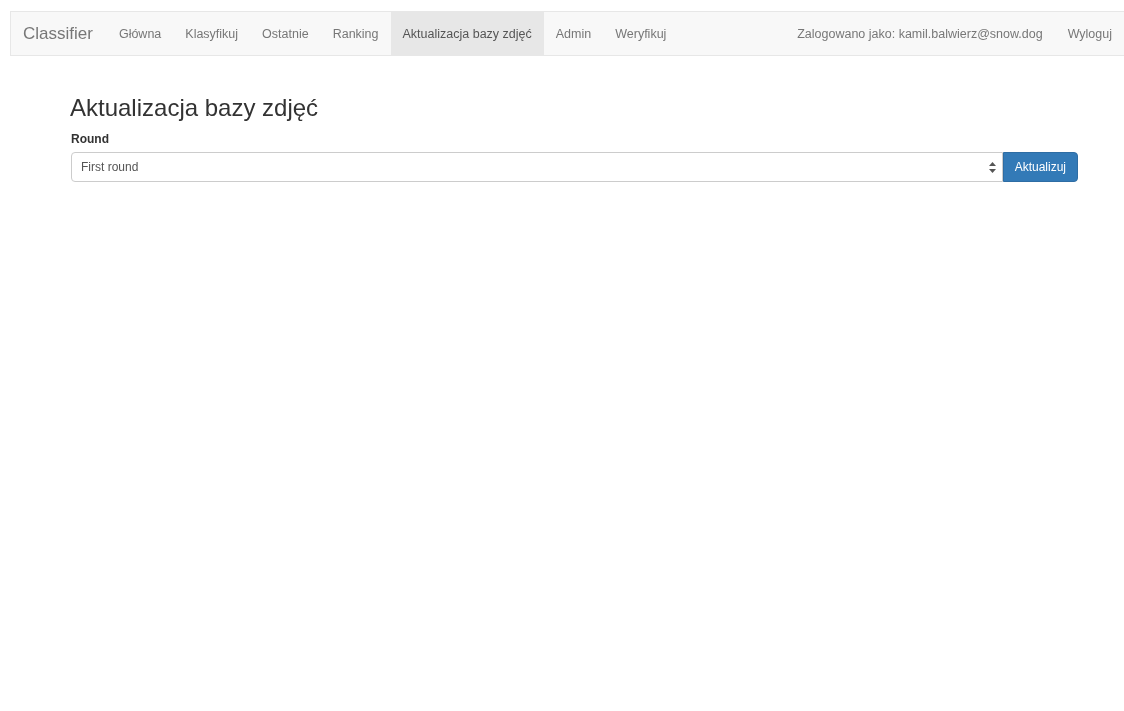 This screenshot has height=711, width=1124. Describe the element at coordinates (285, 33) in the screenshot. I see `nav-link: Ostatnie` at that location.